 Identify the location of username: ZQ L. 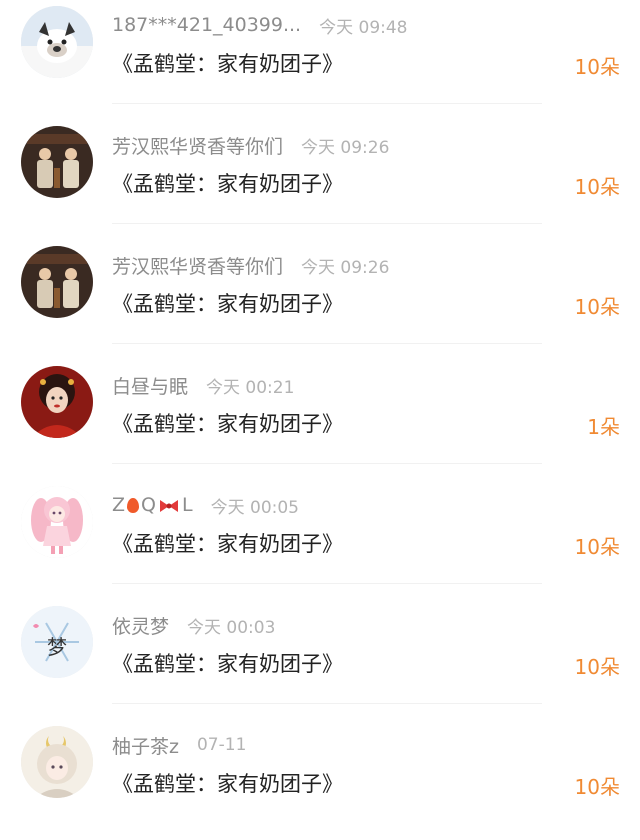
(152, 505).